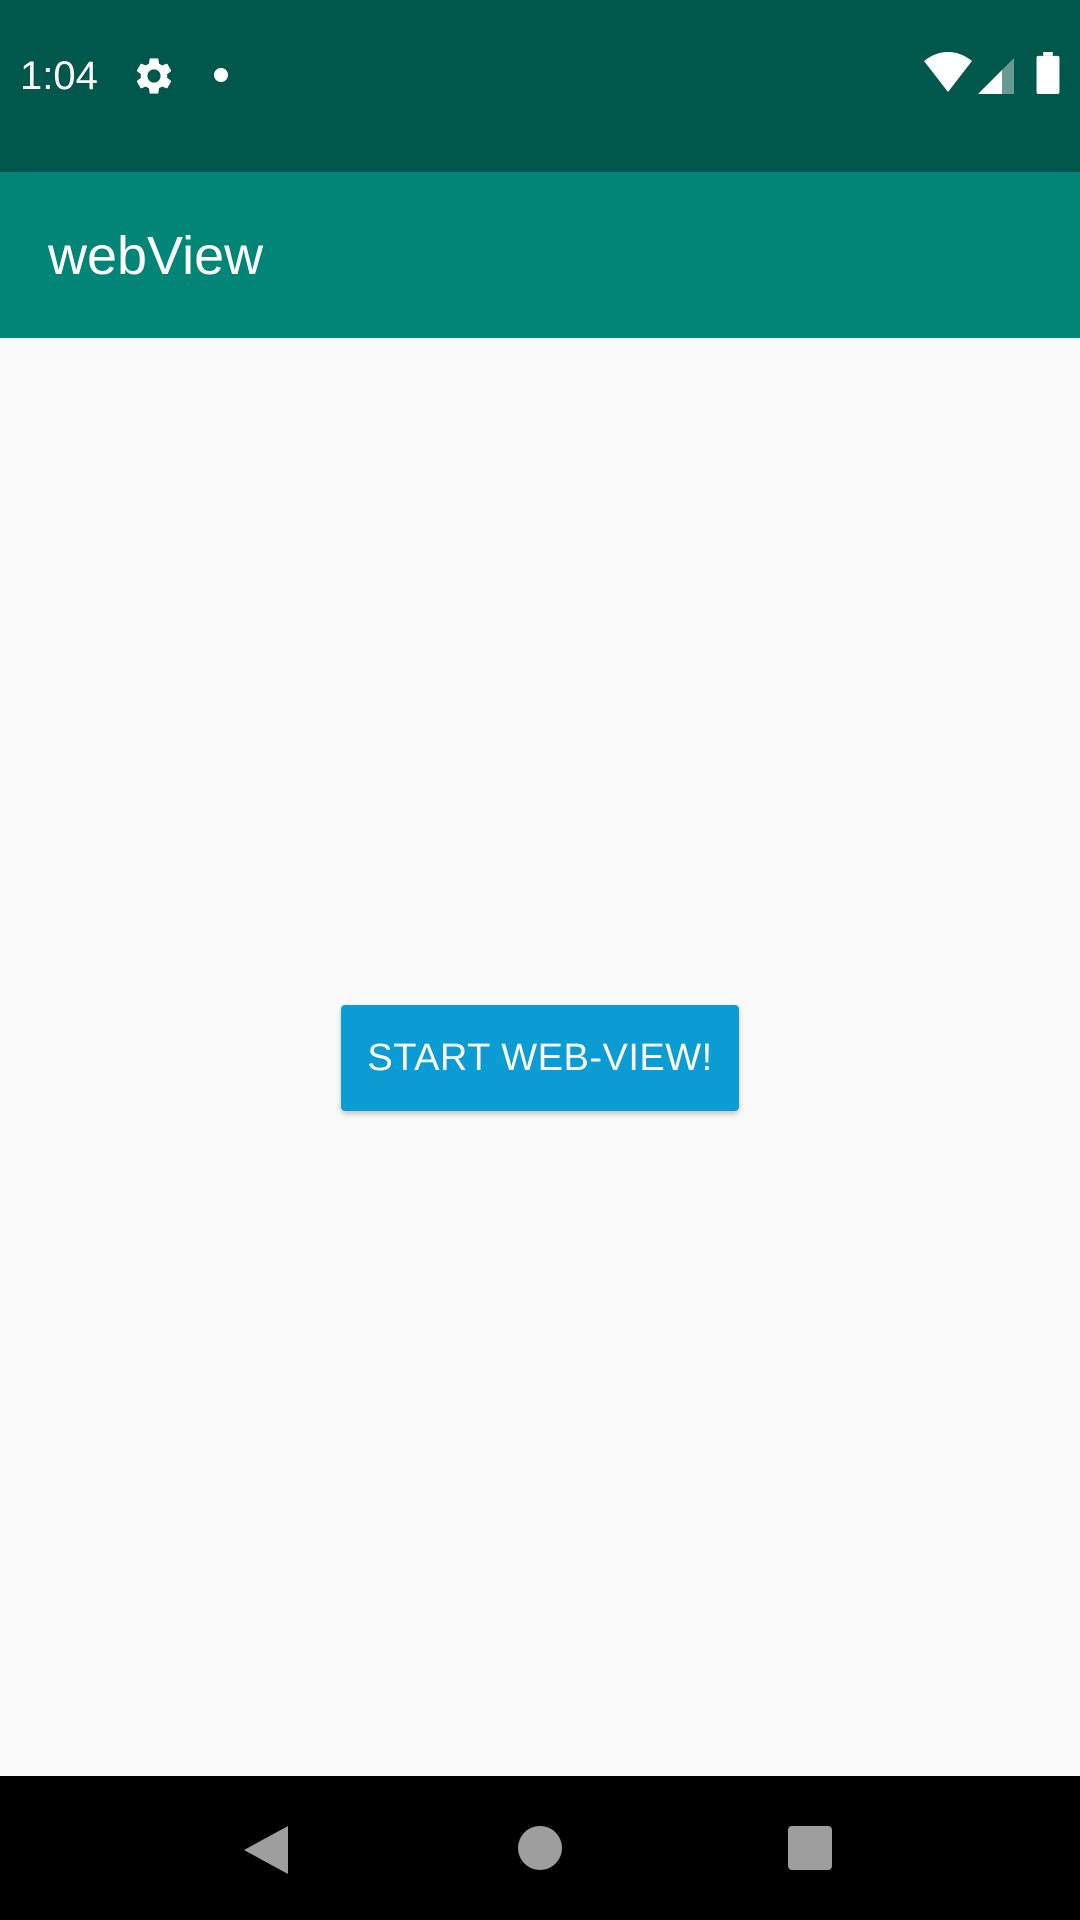 The width and height of the screenshot is (1080, 1920). Describe the element at coordinates (1048, 73) in the screenshot. I see `battery-icon` at that location.